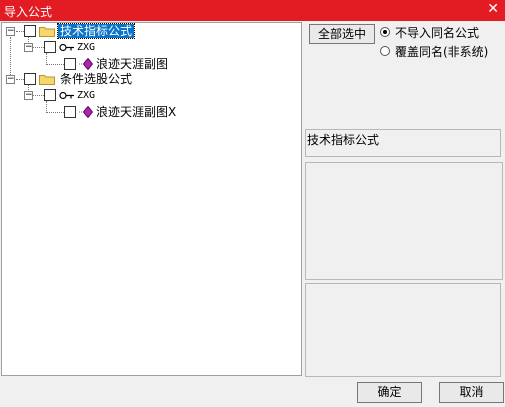  I want to click on ok-button: 确定, so click(389, 392).